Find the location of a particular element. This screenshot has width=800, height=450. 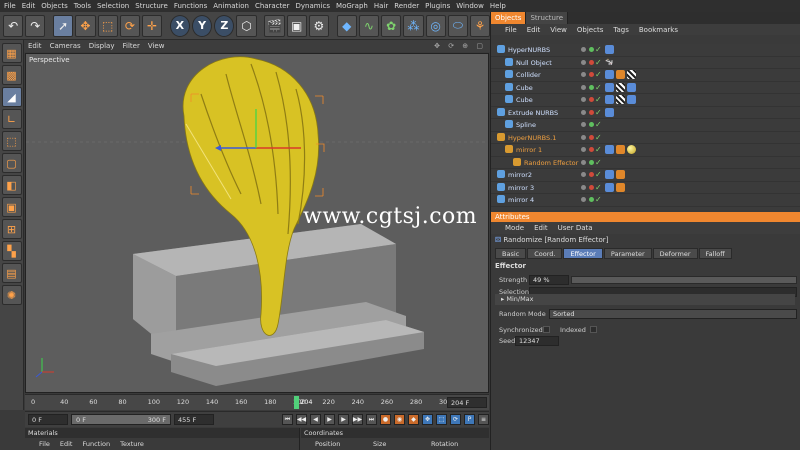

spline-icon: ∿ is located at coordinates (369, 25).